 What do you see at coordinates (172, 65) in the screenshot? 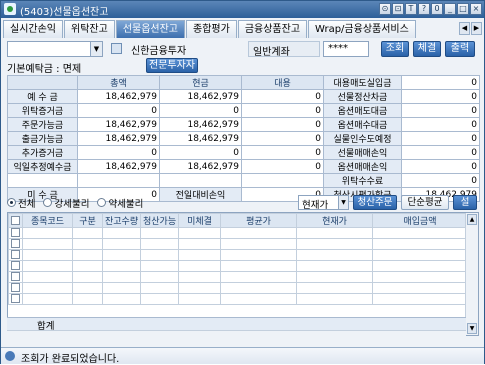
I see `pro-investor-button: 전문투자자` at bounding box center [172, 65].